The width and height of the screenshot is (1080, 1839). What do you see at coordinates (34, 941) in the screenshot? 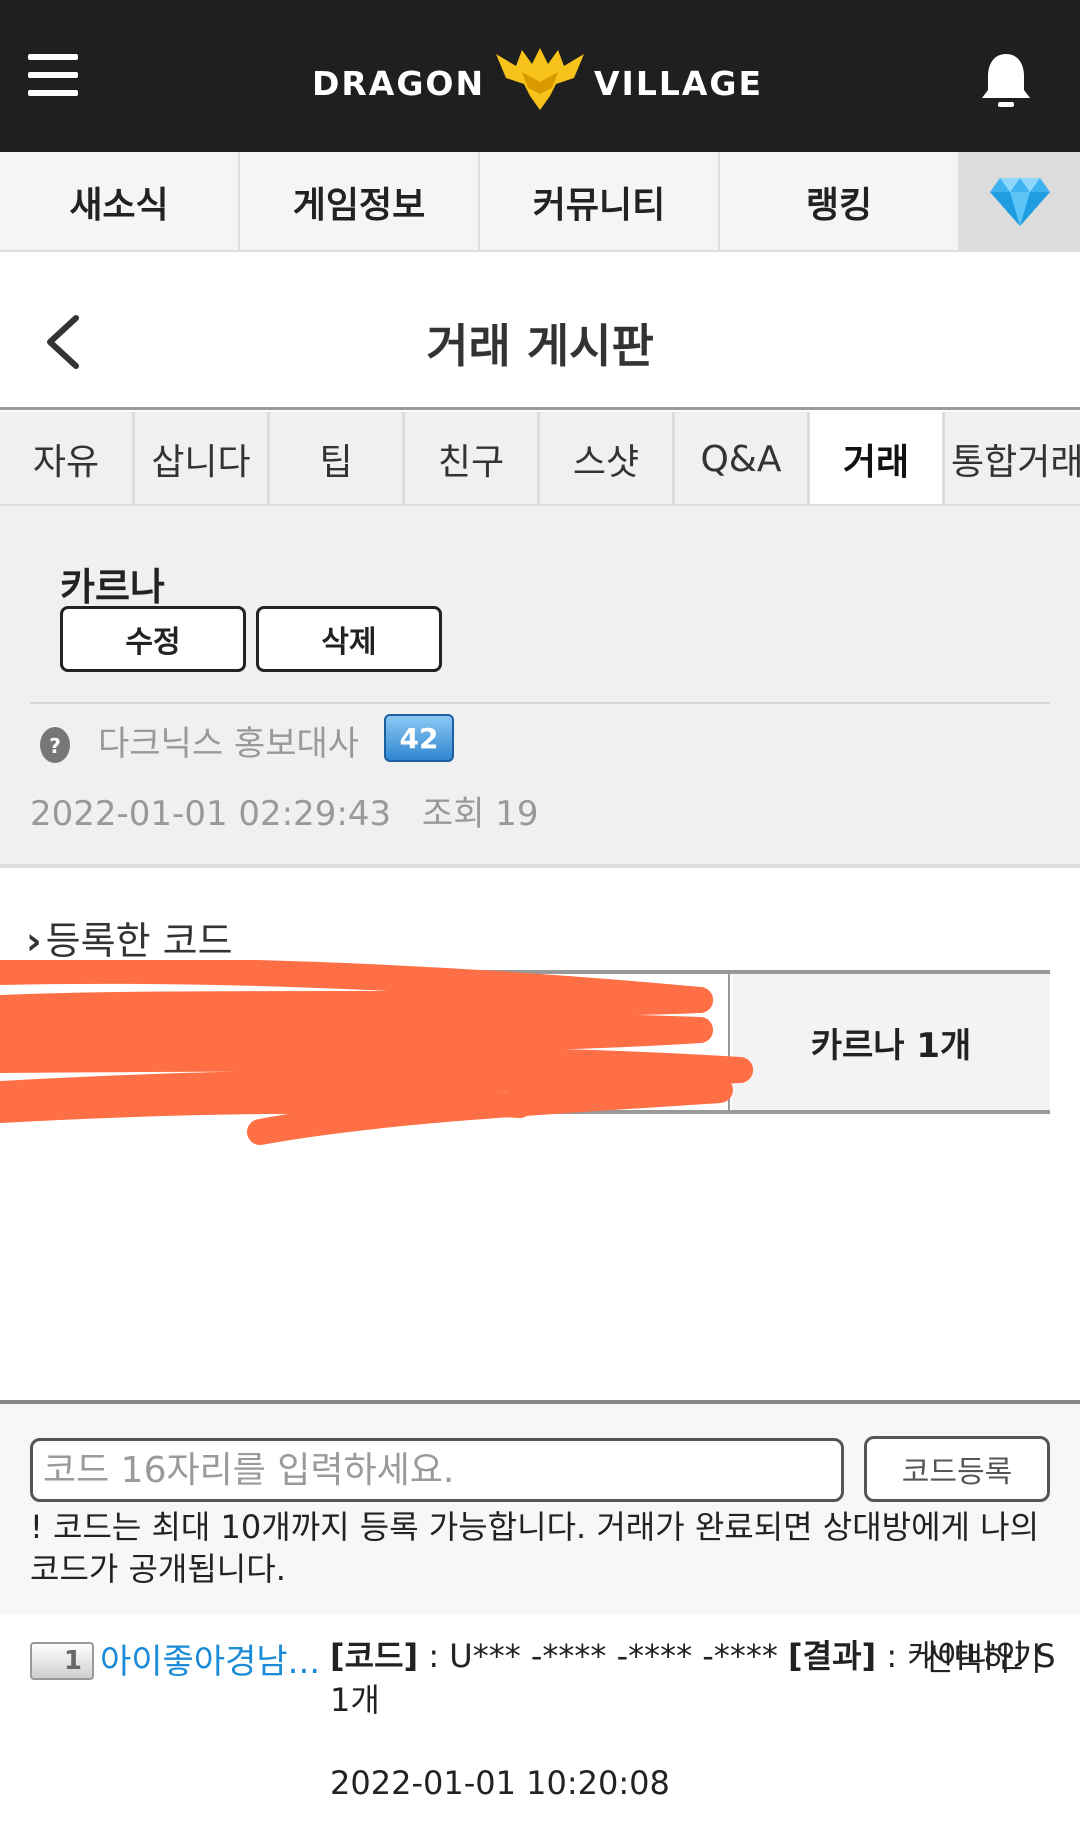
I see `chevron-right-icon: ›` at bounding box center [34, 941].